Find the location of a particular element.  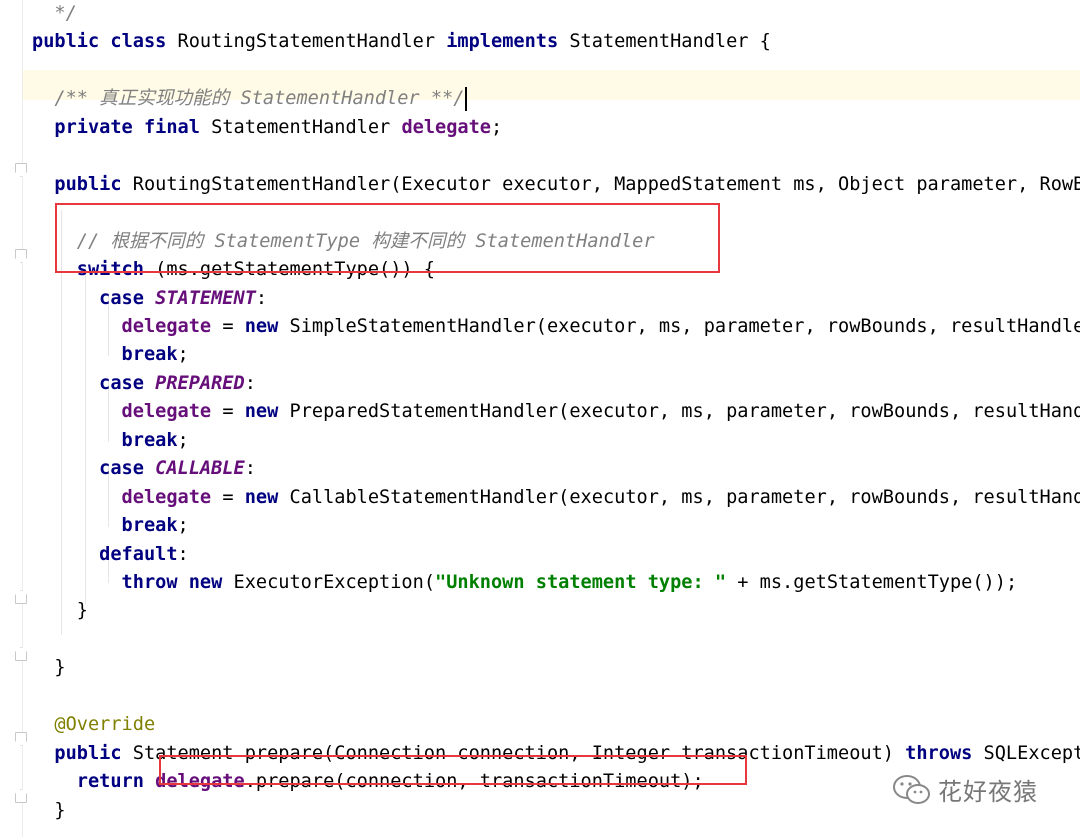

code-token: return is located at coordinates (94, 782).